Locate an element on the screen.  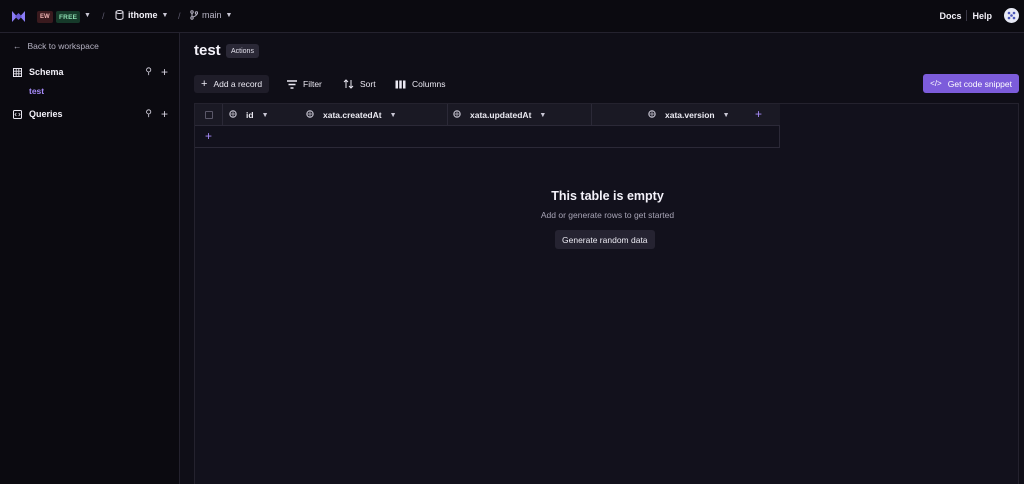
arrow-left-icon: ← is located at coordinates (17, 46).